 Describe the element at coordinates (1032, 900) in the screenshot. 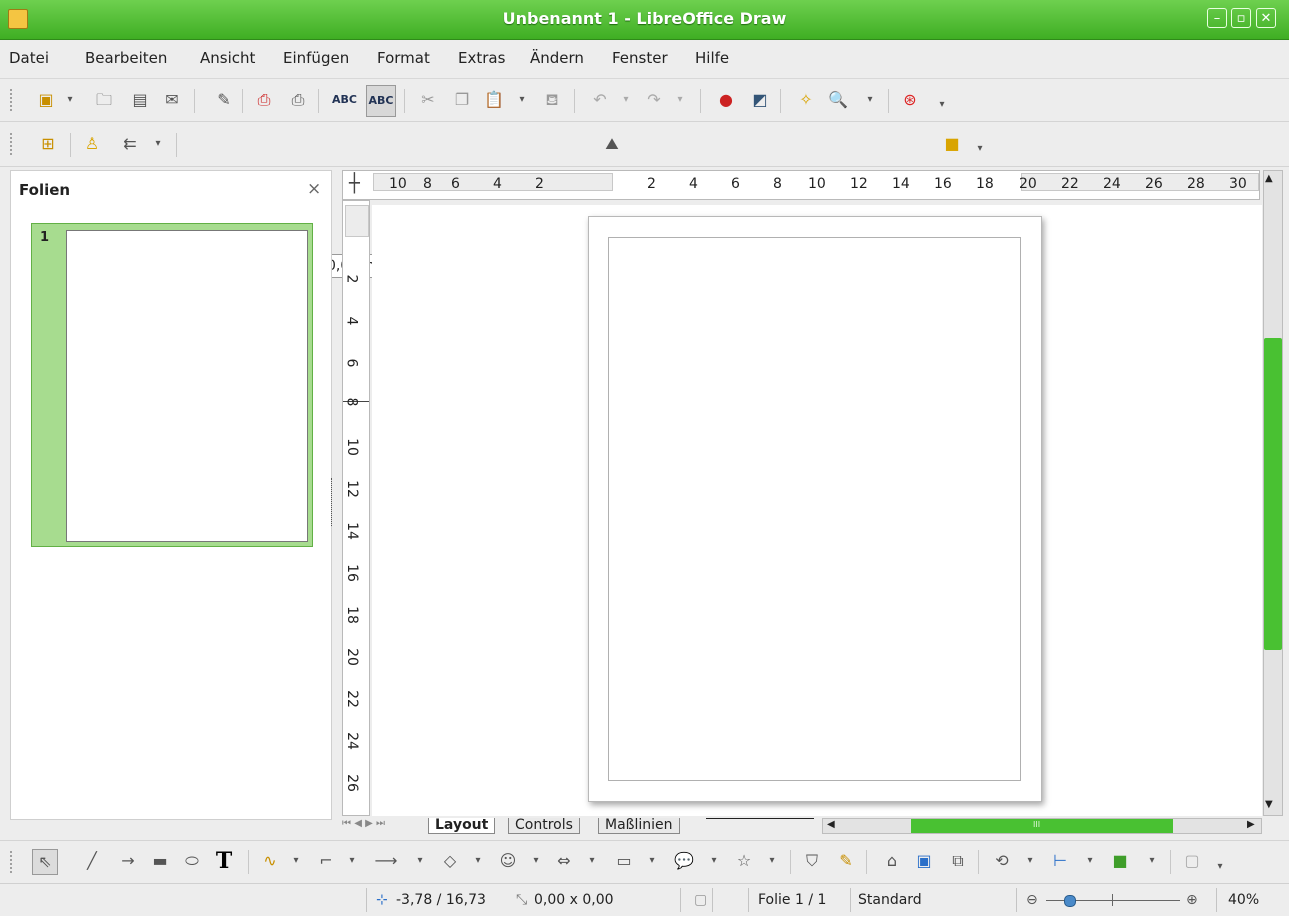

I see `zoom-out-icon: ⊖` at that location.